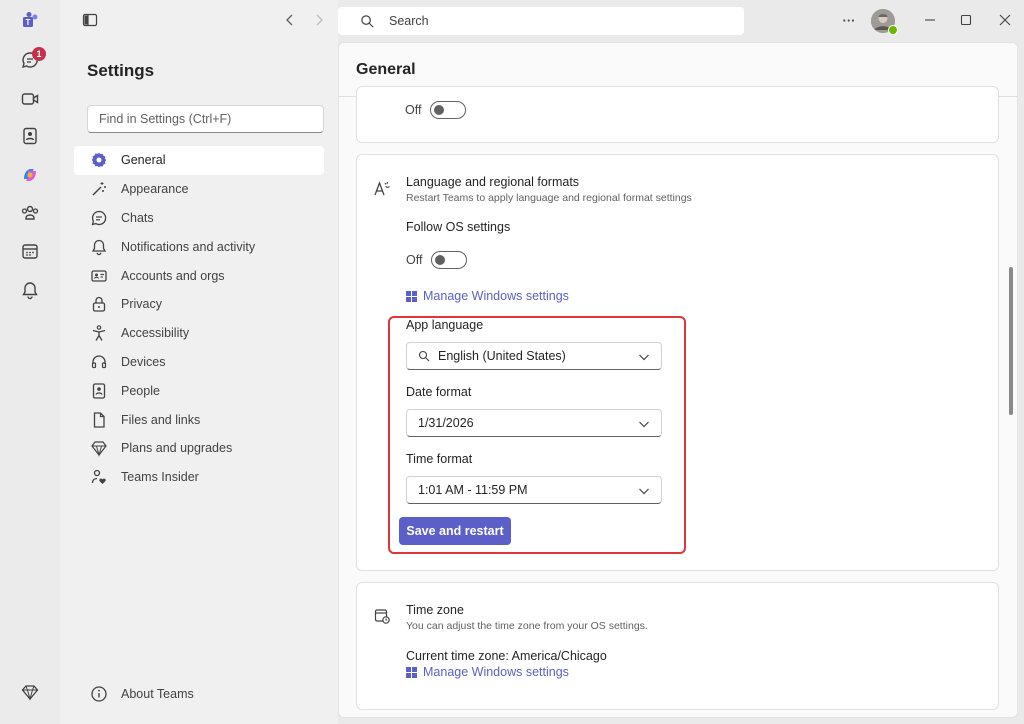 The height and width of the screenshot is (724, 1024). I want to click on person-card-icon, so click(99, 391).